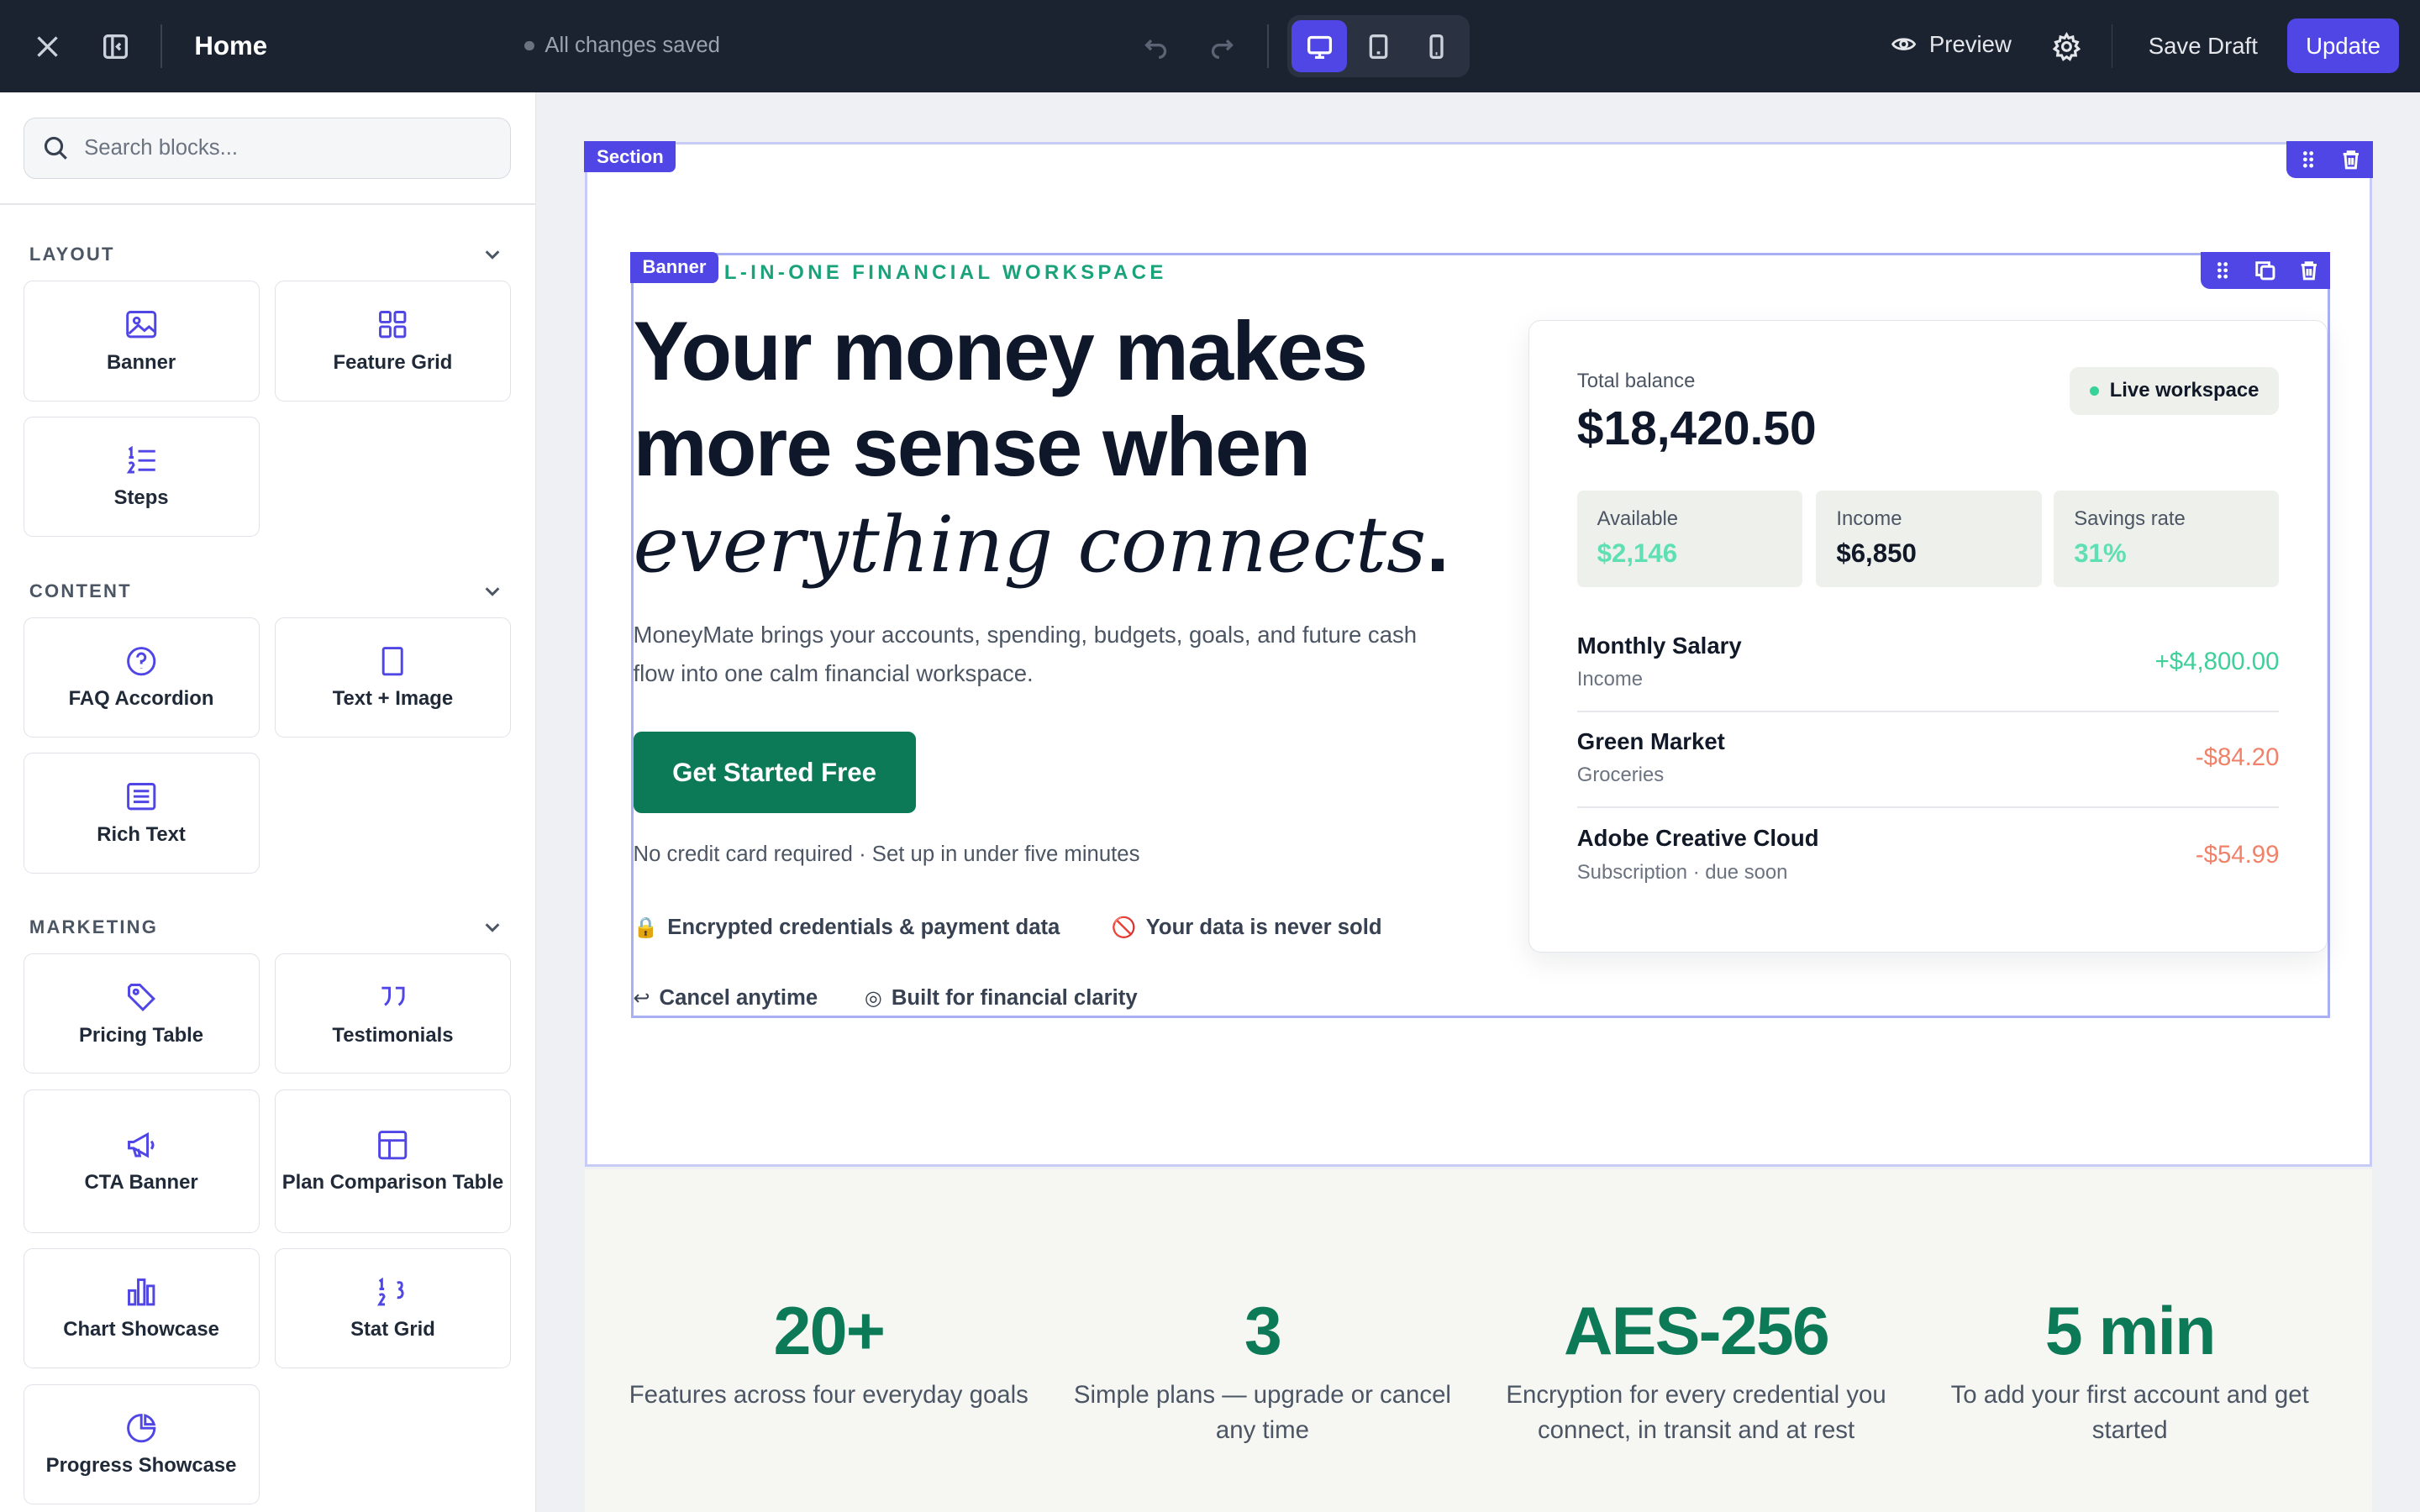 Image resolution: width=2420 pixels, height=1512 pixels. What do you see at coordinates (1124, 927) in the screenshot?
I see `prohibited-icon: 🚫` at bounding box center [1124, 927].